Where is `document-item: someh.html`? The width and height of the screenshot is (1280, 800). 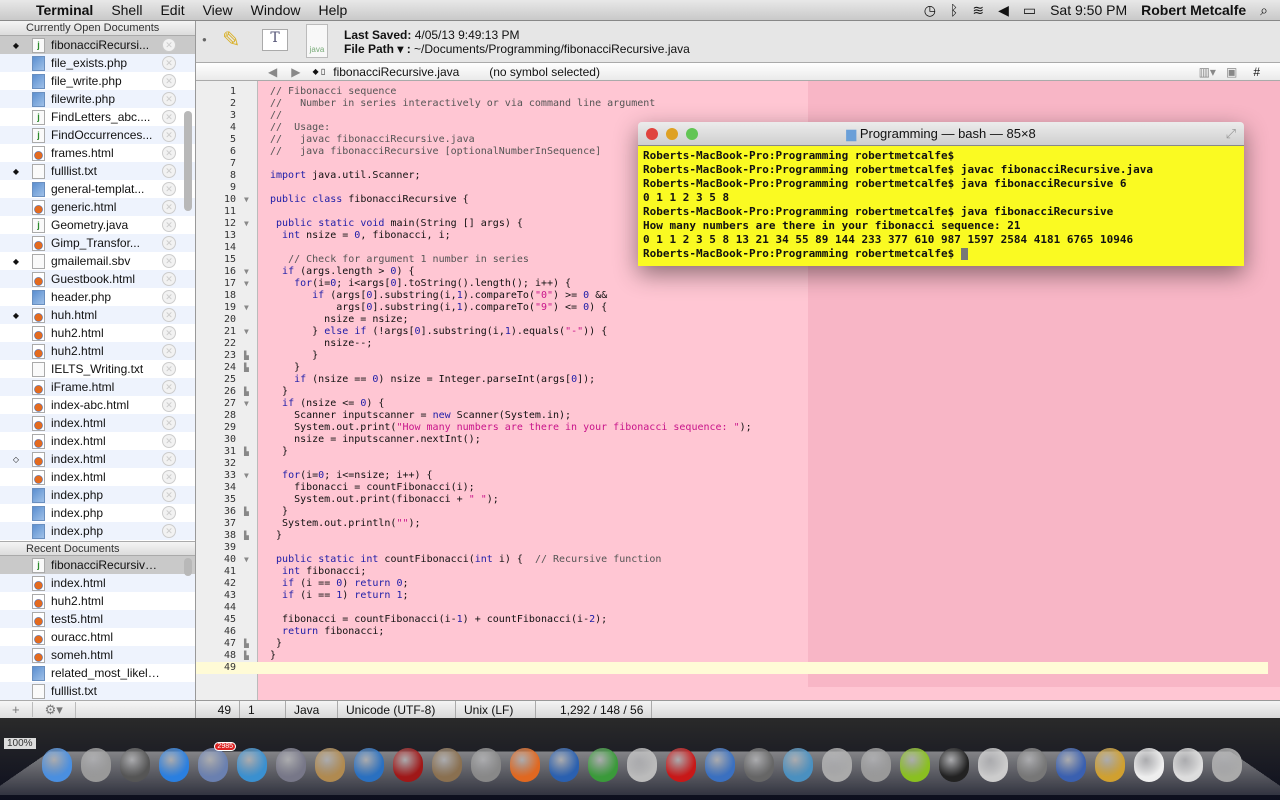 document-item: someh.html is located at coordinates (97, 655).